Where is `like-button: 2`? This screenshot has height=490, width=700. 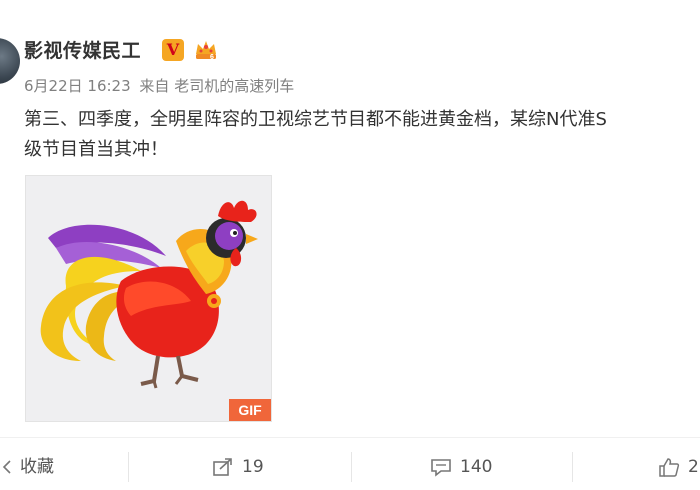
like-button: 2 is located at coordinates (678, 467).